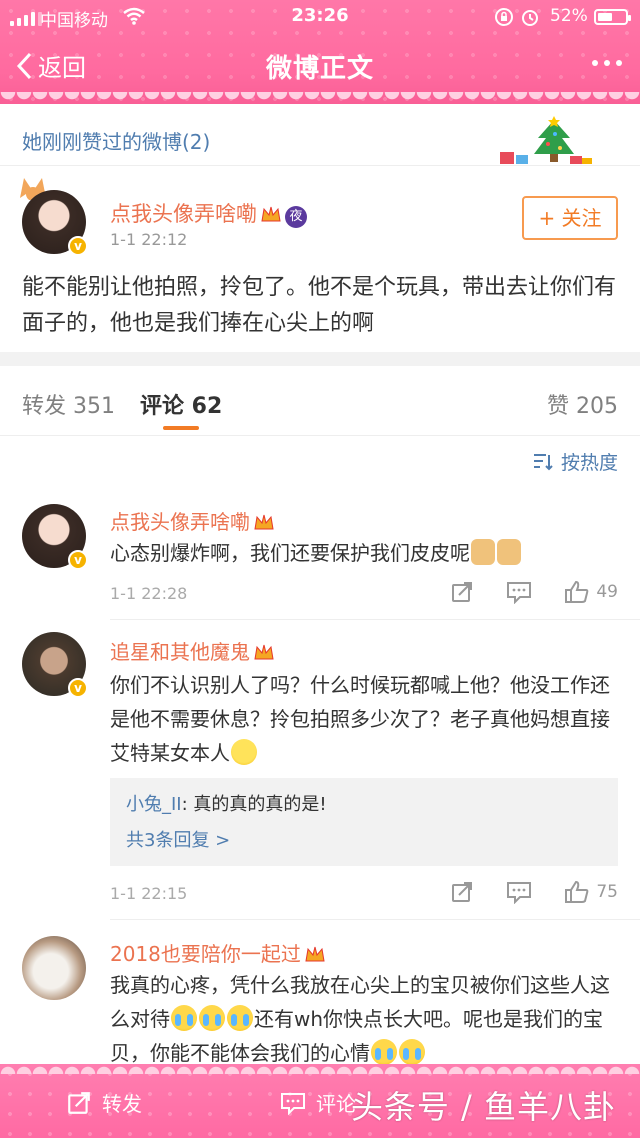 This screenshot has height=1138, width=640. I want to click on like-count: 75, so click(607, 892).